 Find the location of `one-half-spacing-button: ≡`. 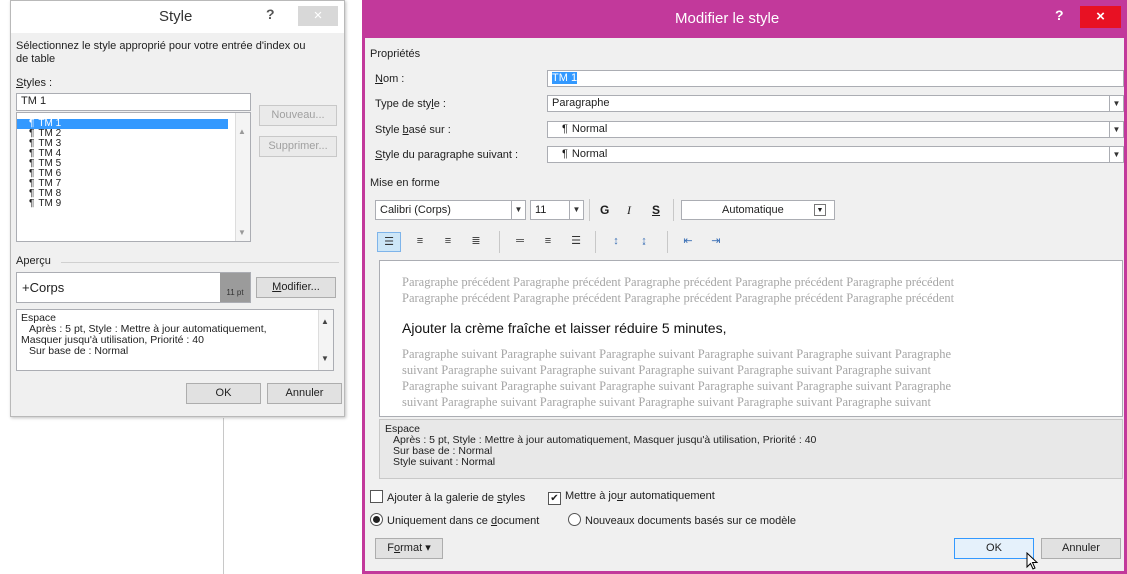

one-half-spacing-button: ≡ is located at coordinates (548, 242).